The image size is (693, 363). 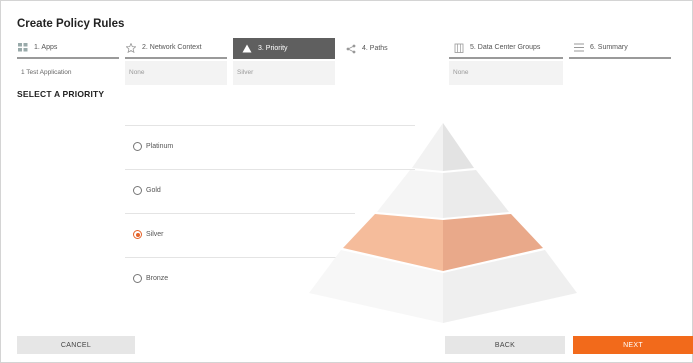 I want to click on tab-network-context: 2. Network Context, so click(x=176, y=48).